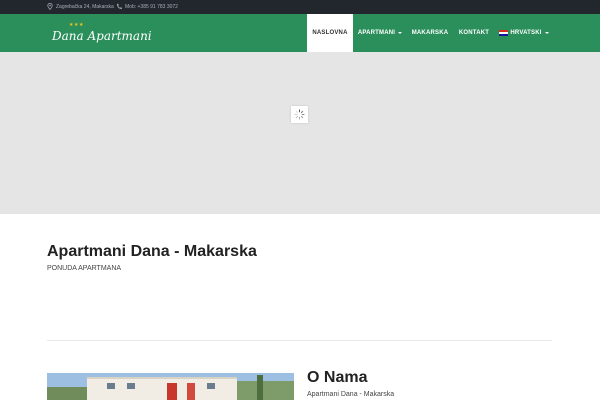 The height and width of the screenshot is (400, 600). I want to click on loading-spinner, so click(299, 114).